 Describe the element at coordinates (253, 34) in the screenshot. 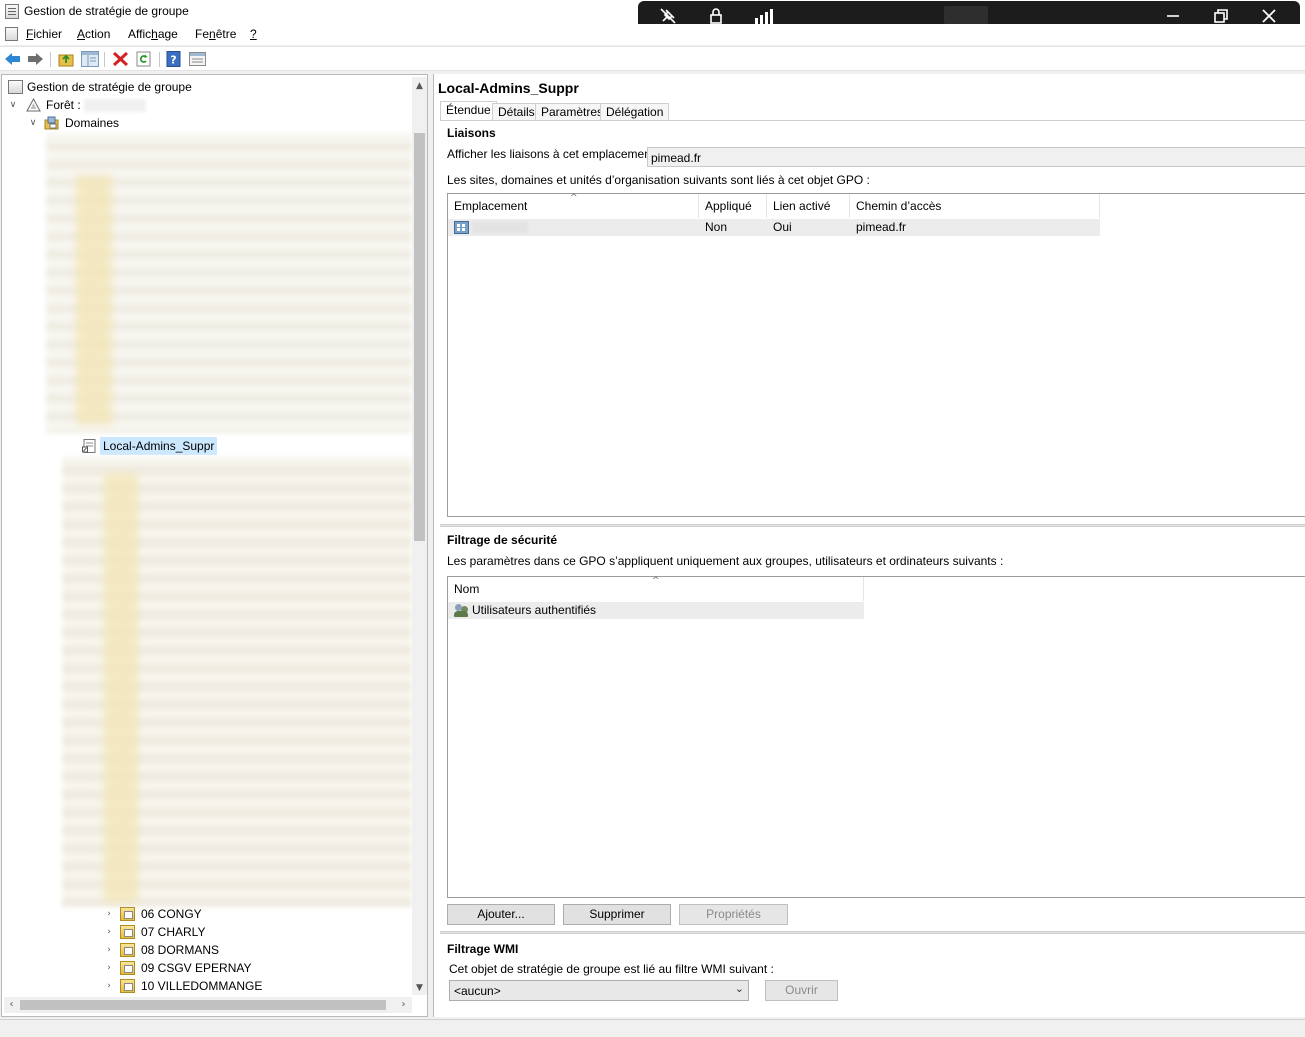

I see `menu-help: ?` at that location.